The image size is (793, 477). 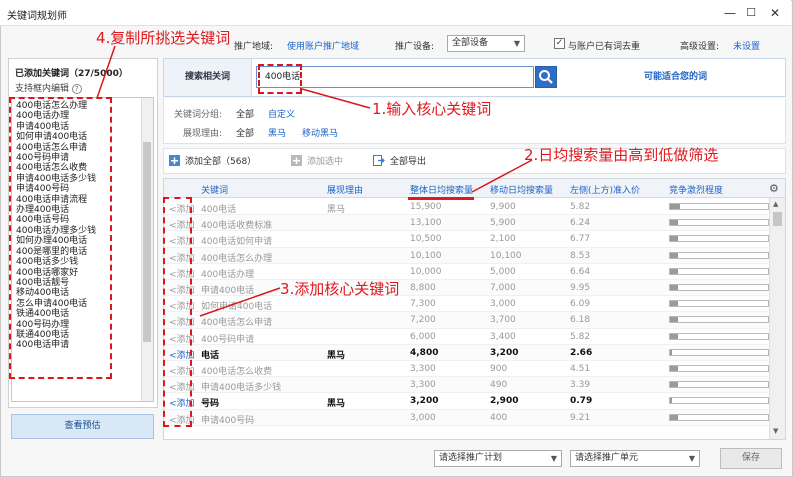 What do you see at coordinates (775, 204) in the screenshot?
I see `scroll-up-icon: ▲` at bounding box center [775, 204].